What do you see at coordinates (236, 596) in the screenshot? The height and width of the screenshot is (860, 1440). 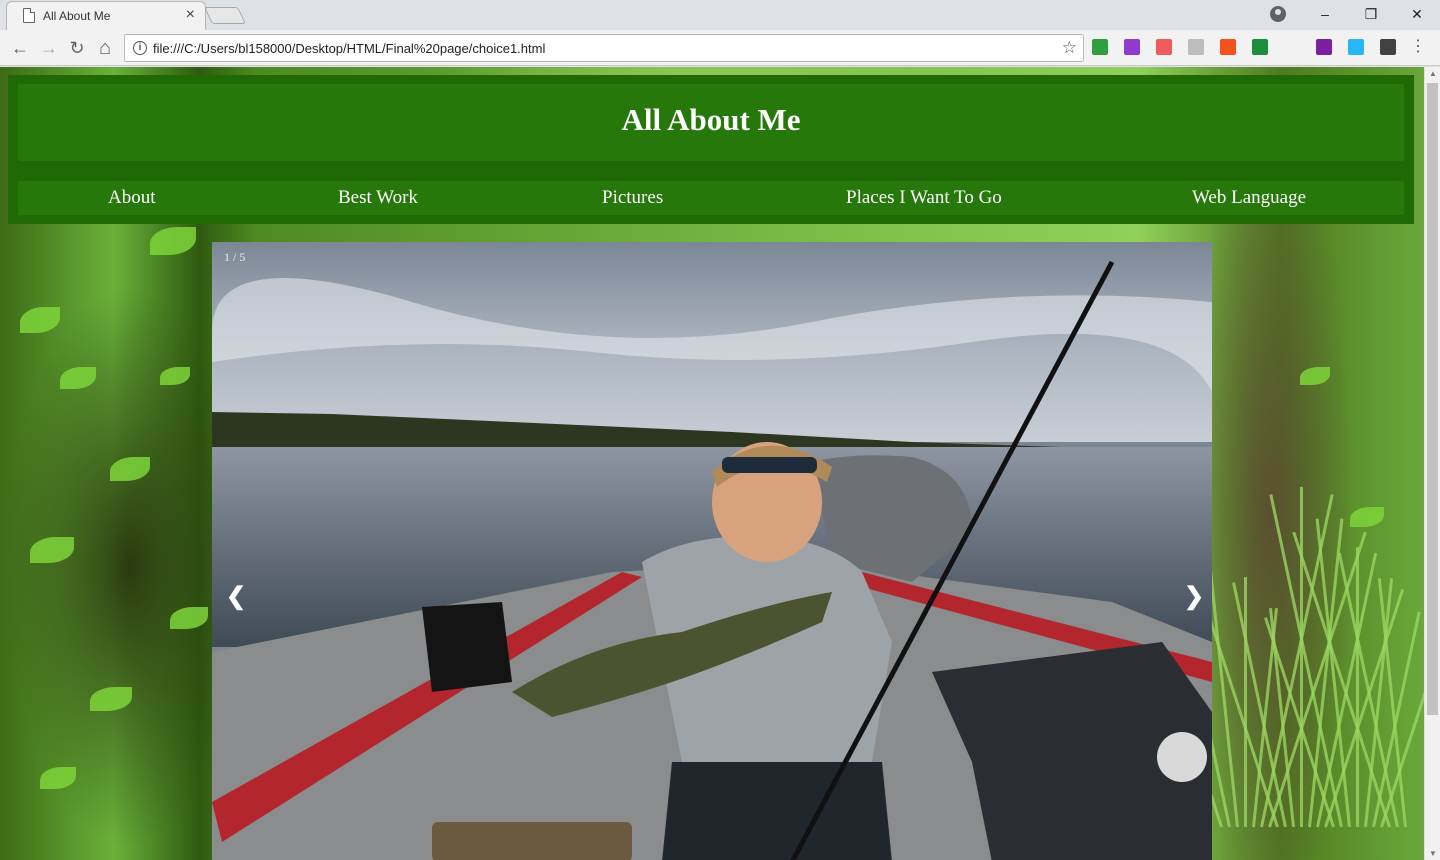 I see `previous-slide-button: ❮` at bounding box center [236, 596].